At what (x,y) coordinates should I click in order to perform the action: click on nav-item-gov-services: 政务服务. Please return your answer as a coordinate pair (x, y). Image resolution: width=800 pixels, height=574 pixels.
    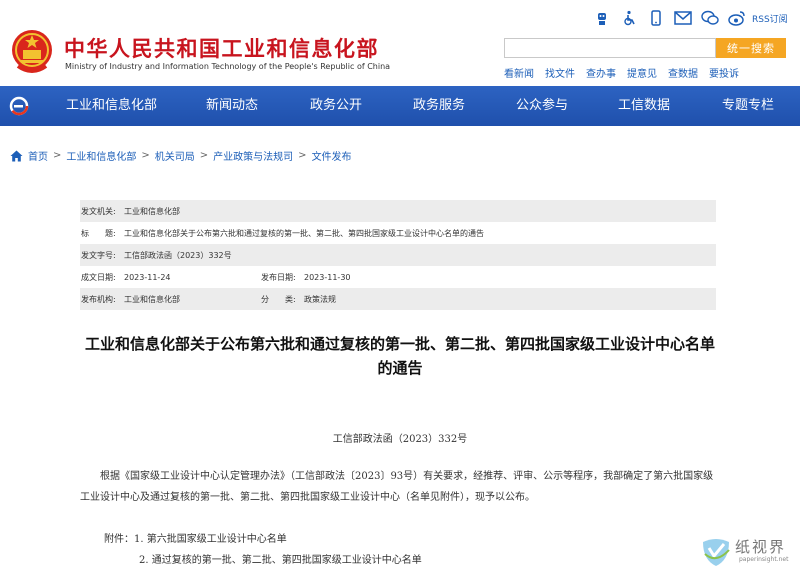
    Looking at the image, I should click on (439, 106).